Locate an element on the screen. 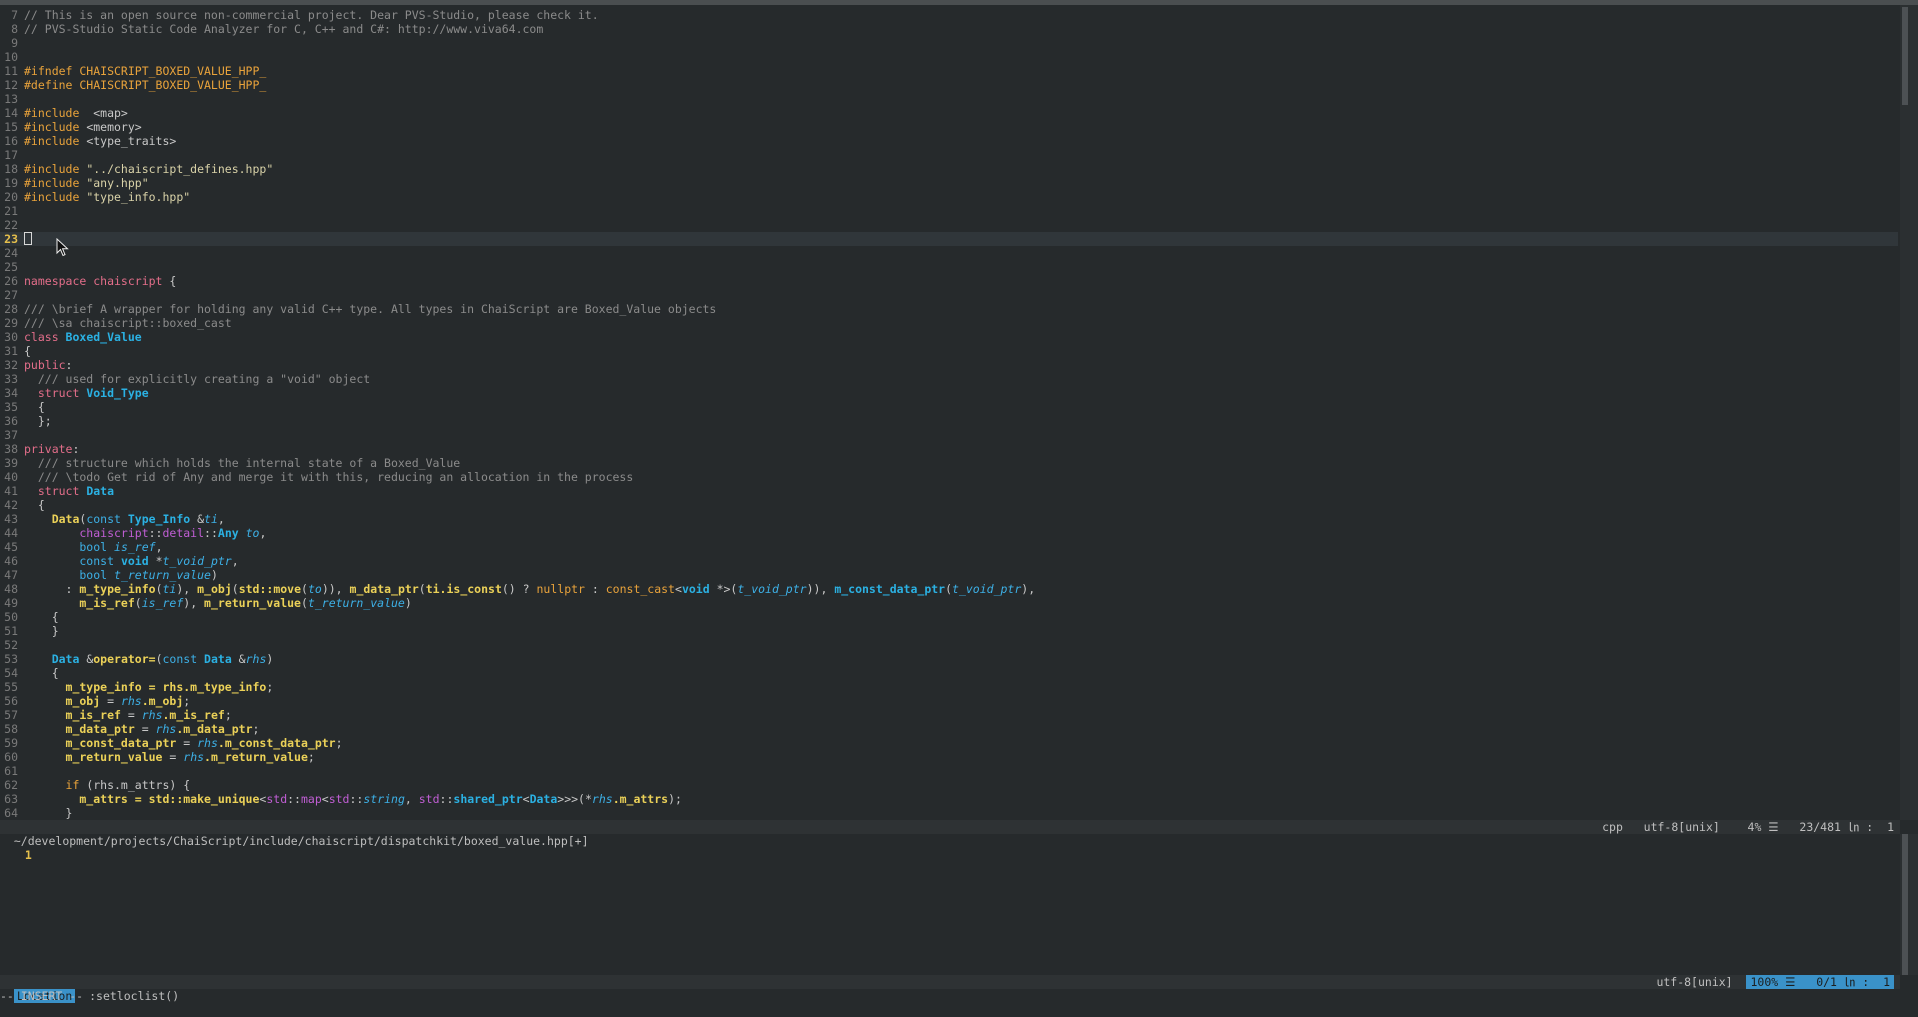 The height and width of the screenshot is (1017, 1918). code-token: #define CHAISCRIPT_BOXED_VALUE_HPP_ is located at coordinates (145, 85).